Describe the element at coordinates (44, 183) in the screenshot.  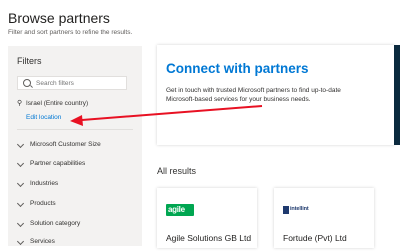
I see `filter-label: Industries` at that location.